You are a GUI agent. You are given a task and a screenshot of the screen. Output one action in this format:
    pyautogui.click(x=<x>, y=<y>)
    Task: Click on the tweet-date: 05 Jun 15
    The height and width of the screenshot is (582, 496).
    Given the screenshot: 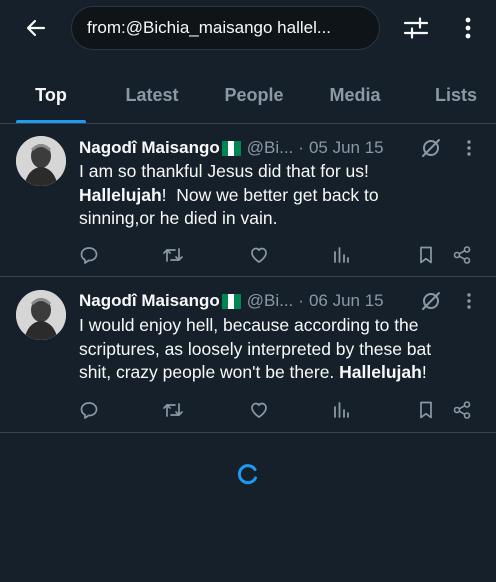 What is the action you would take?
    pyautogui.click(x=346, y=148)
    